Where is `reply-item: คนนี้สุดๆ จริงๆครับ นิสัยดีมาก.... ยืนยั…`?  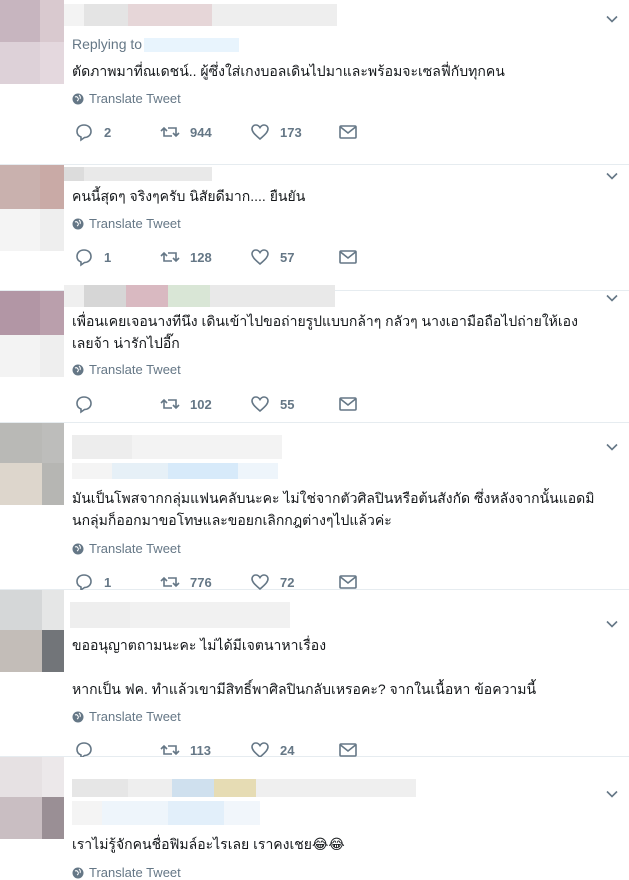
reply-item: คนนี้สุดๆ จริงๆครับ นิสัยดีมาก.... ยืนยั… is located at coordinates (314, 228).